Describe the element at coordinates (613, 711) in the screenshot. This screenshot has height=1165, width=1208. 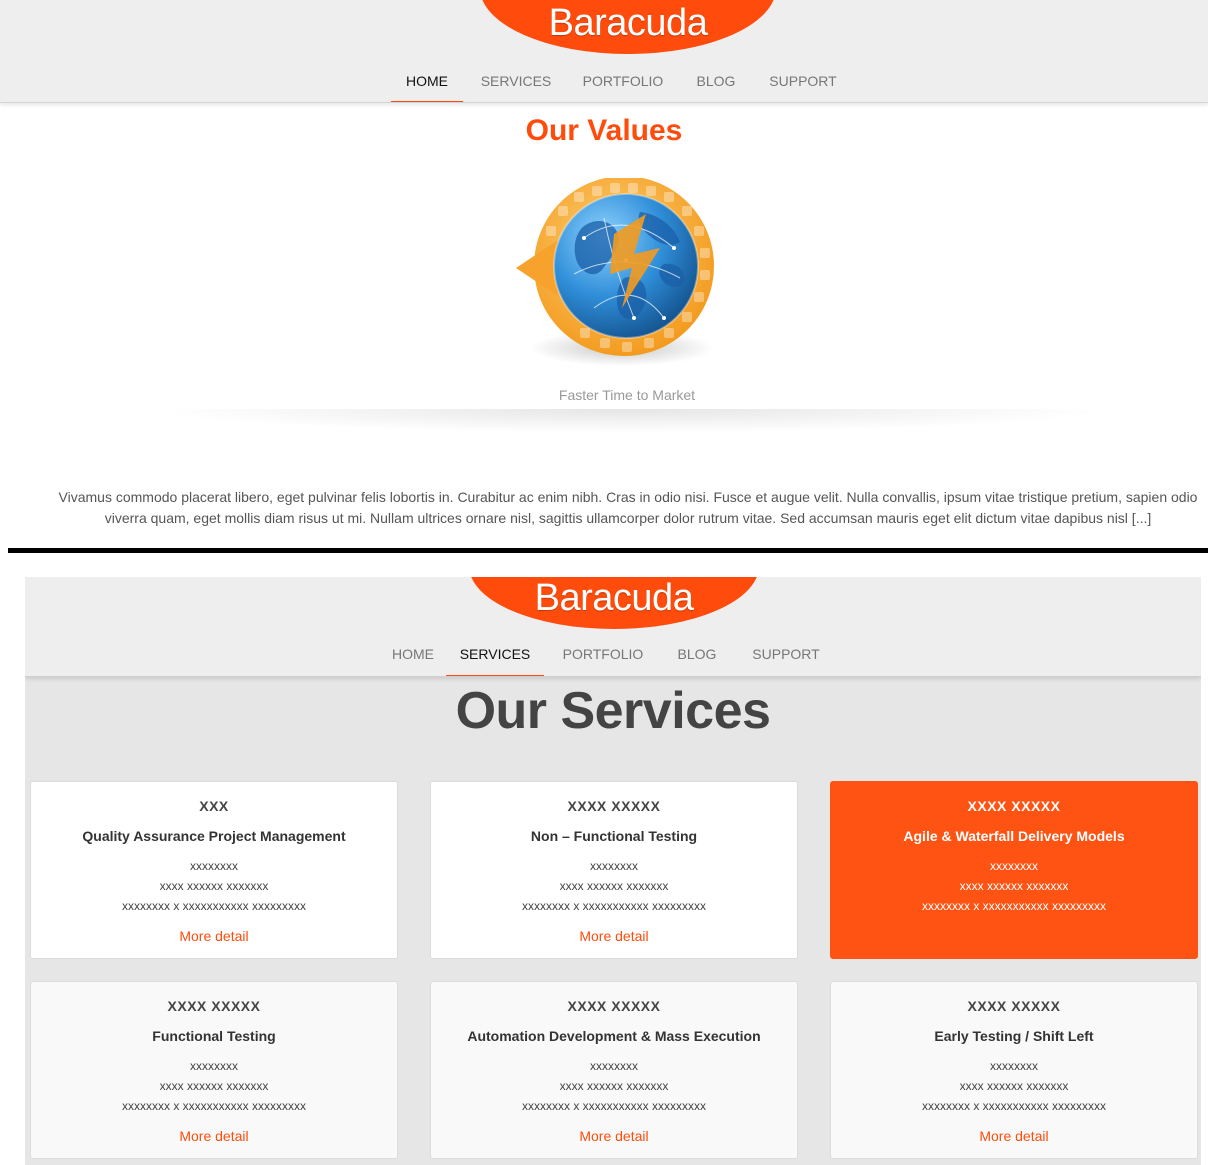
I see `page-title: Our Services` at that location.